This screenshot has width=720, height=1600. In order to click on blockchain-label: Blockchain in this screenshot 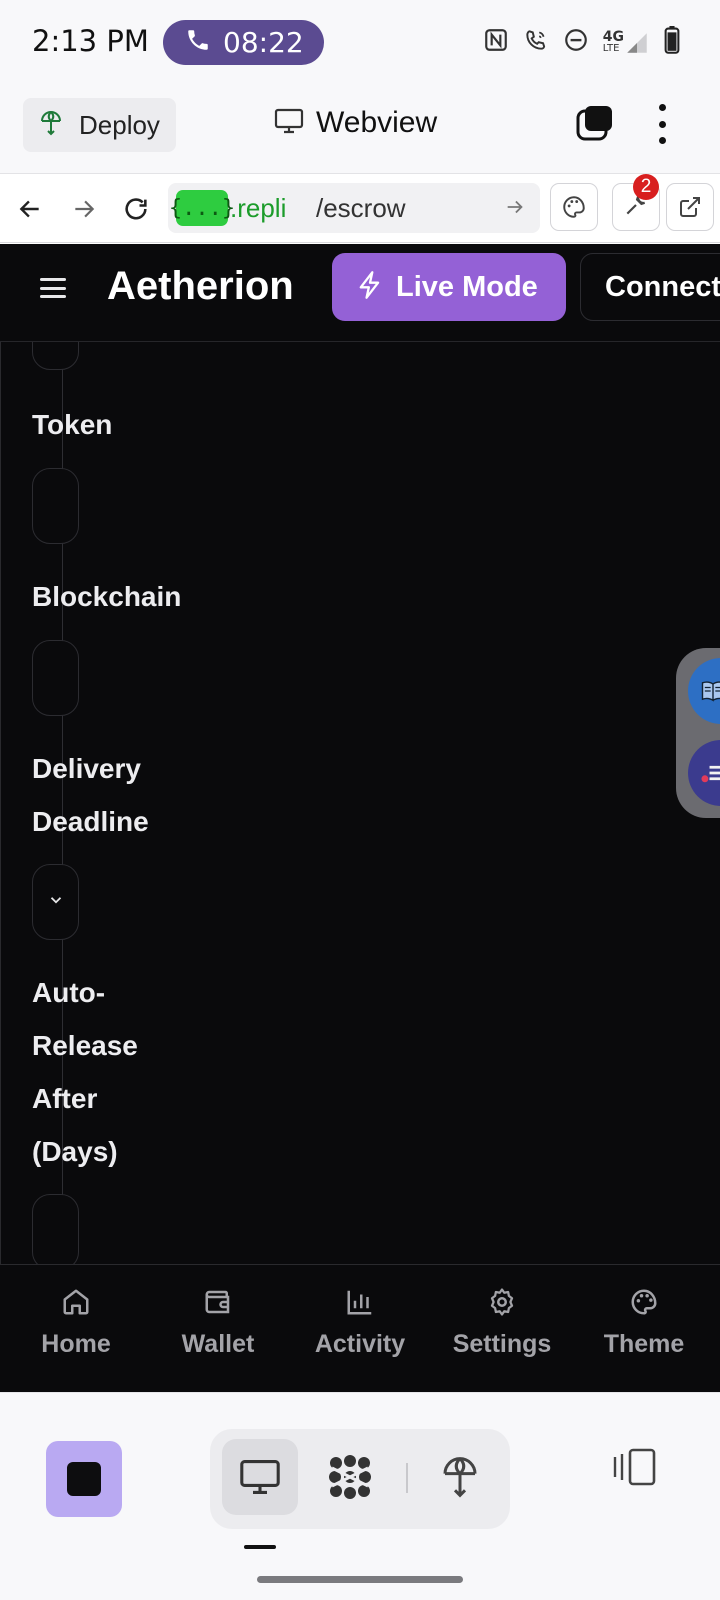, I will do `click(107, 596)`.